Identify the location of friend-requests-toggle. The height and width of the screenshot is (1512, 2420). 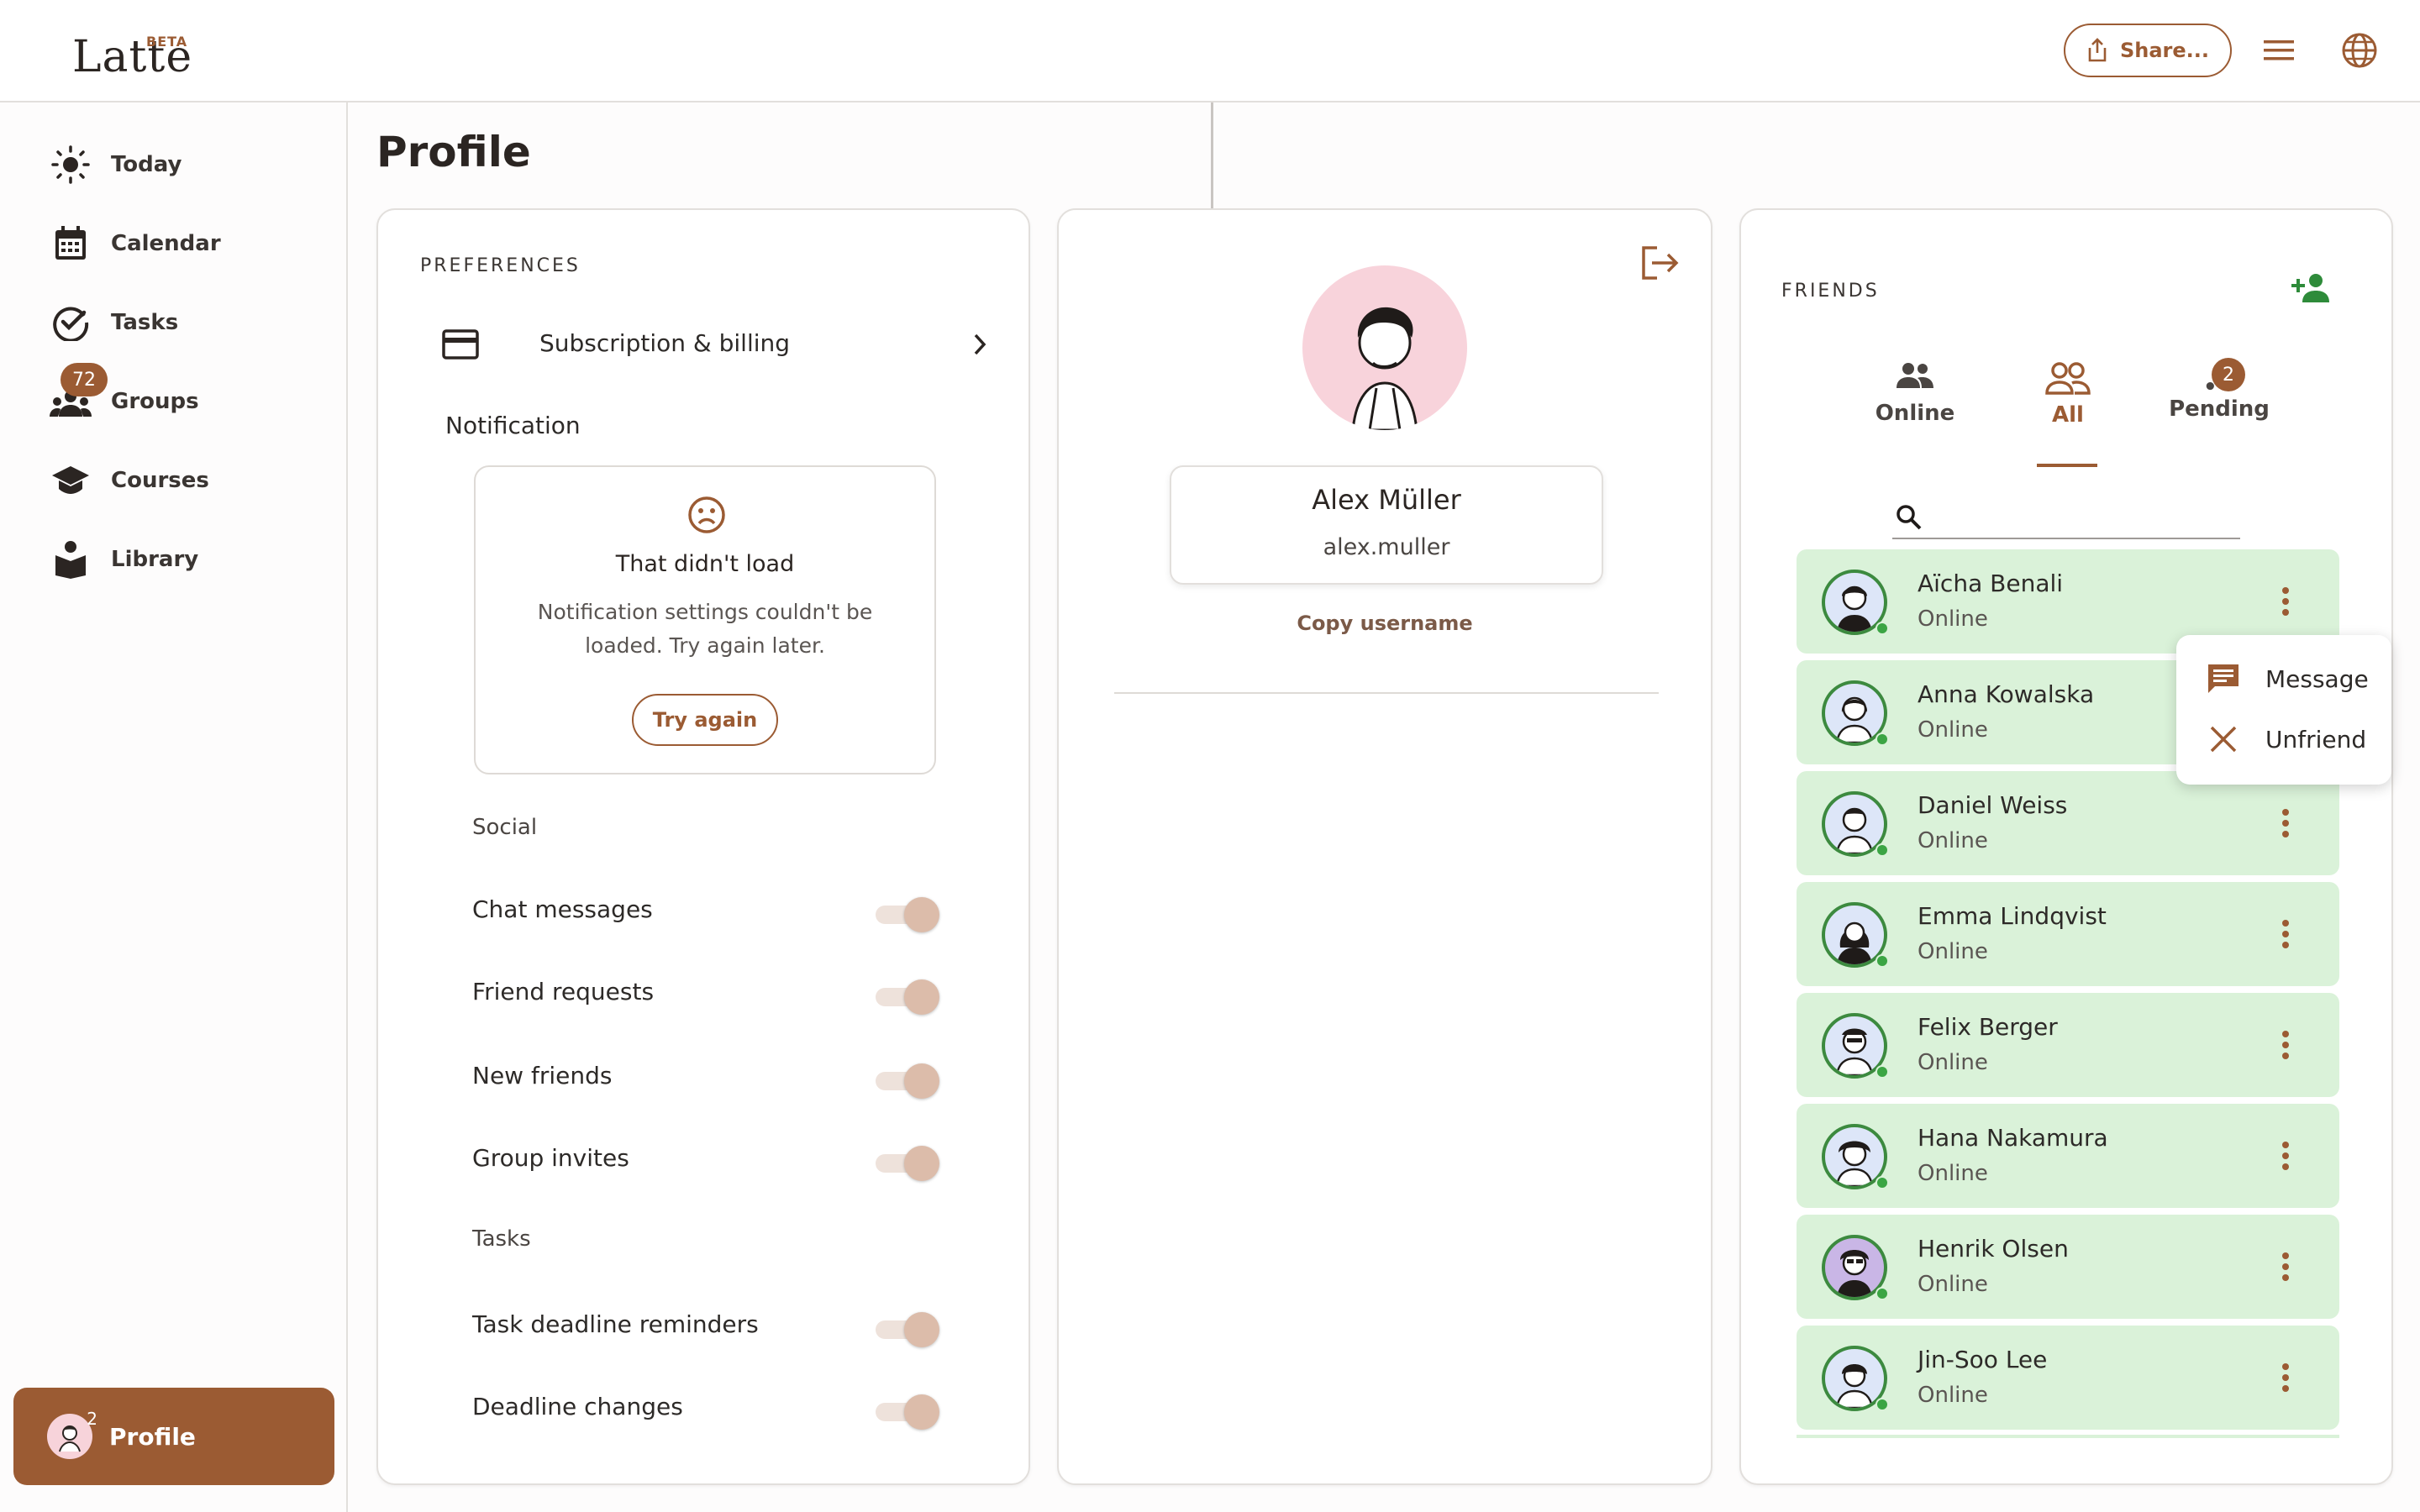
(907, 996).